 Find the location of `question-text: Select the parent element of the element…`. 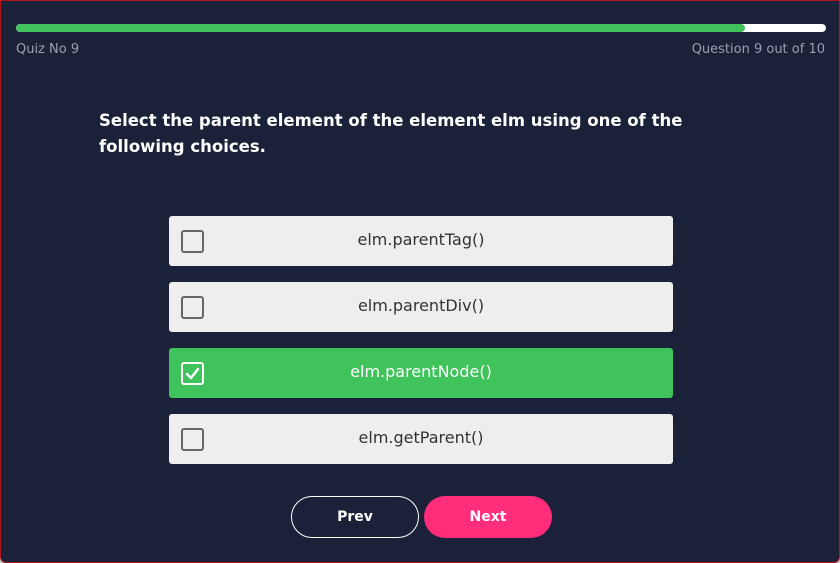

question-text: Select the parent element of the element… is located at coordinates (391, 133).